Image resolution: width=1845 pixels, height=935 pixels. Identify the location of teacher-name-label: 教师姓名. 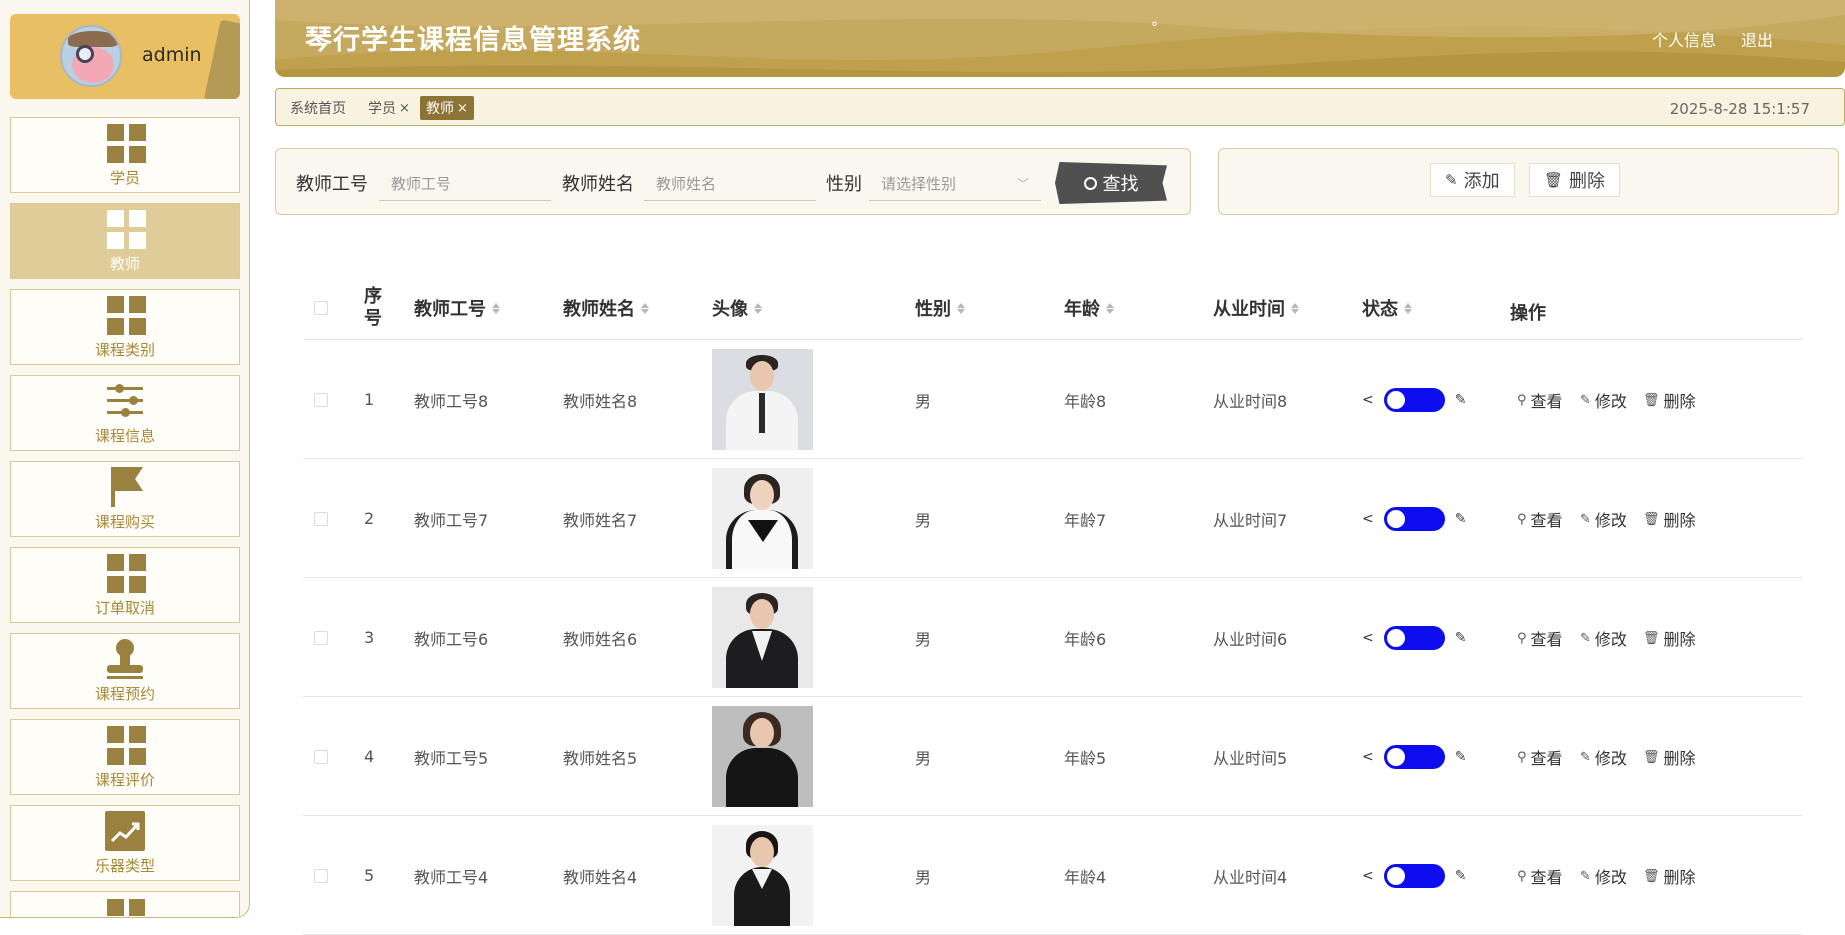
(598, 184).